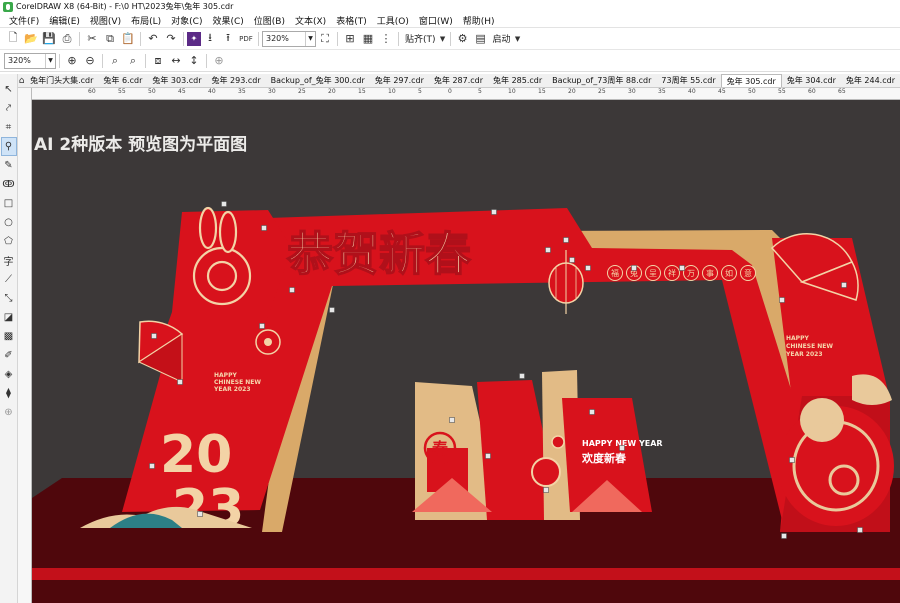 The width and height of the screenshot is (900, 603). What do you see at coordinates (751, 80) in the screenshot?
I see `document-tab-active: 兔年 305.cdr` at bounding box center [751, 80].